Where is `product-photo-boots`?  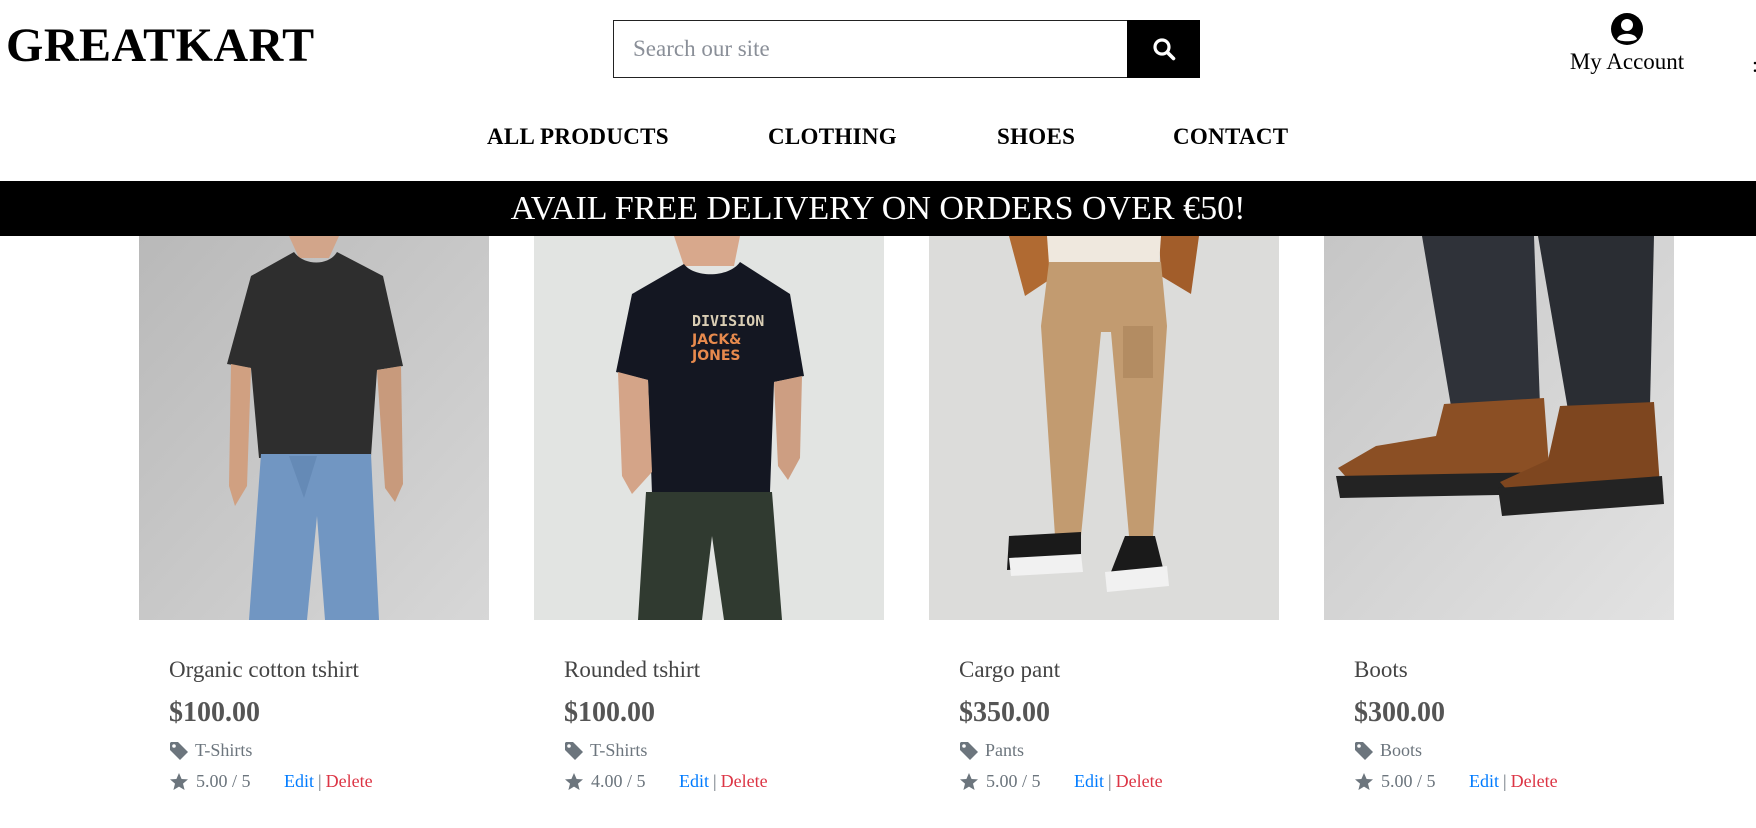 product-photo-boots is located at coordinates (1499, 428).